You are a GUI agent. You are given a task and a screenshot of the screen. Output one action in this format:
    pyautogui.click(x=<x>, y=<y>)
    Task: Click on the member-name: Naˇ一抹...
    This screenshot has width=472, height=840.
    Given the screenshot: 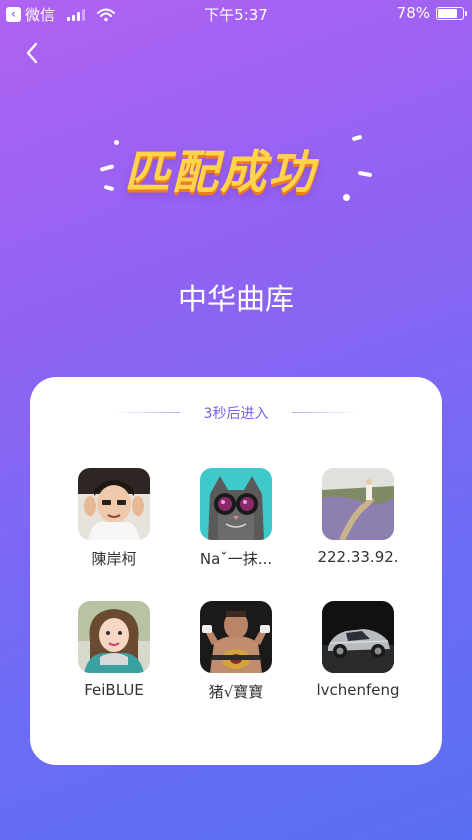 What is the action you would take?
    pyautogui.click(x=236, y=559)
    